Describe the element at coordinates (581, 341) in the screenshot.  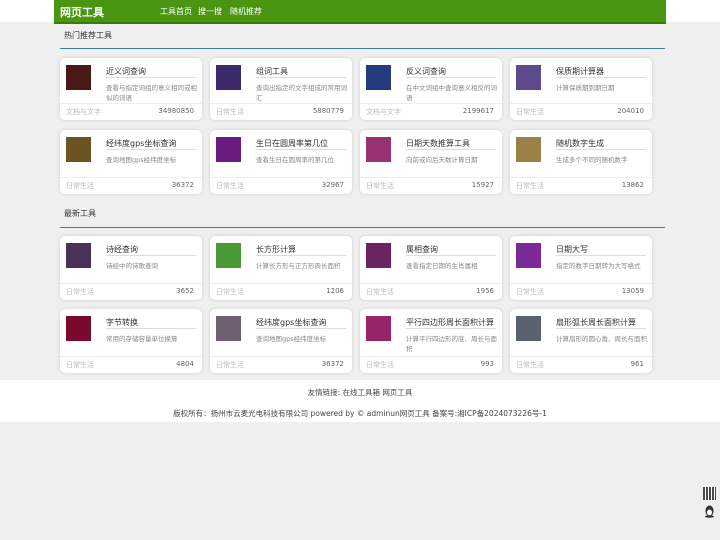
I see `tool-card: 扇形弧长周长面积计算 计算扇形的圆心角、周长与面积 日常生活 961` at that location.